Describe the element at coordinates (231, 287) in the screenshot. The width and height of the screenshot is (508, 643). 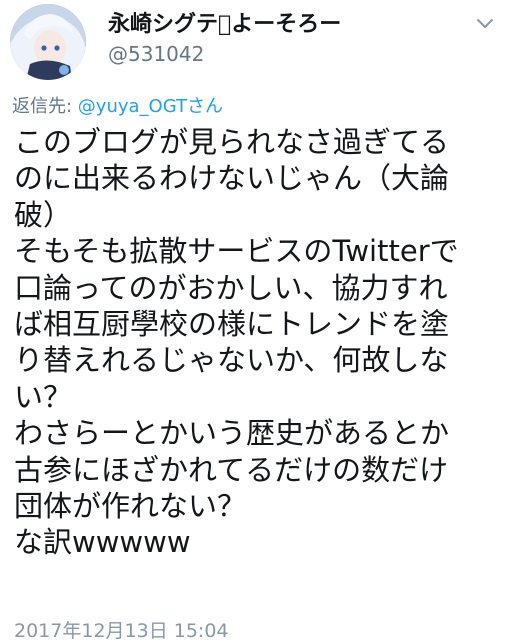
I see `tweet-text-line: 口論ってのがおかしい、協力すれ` at that location.